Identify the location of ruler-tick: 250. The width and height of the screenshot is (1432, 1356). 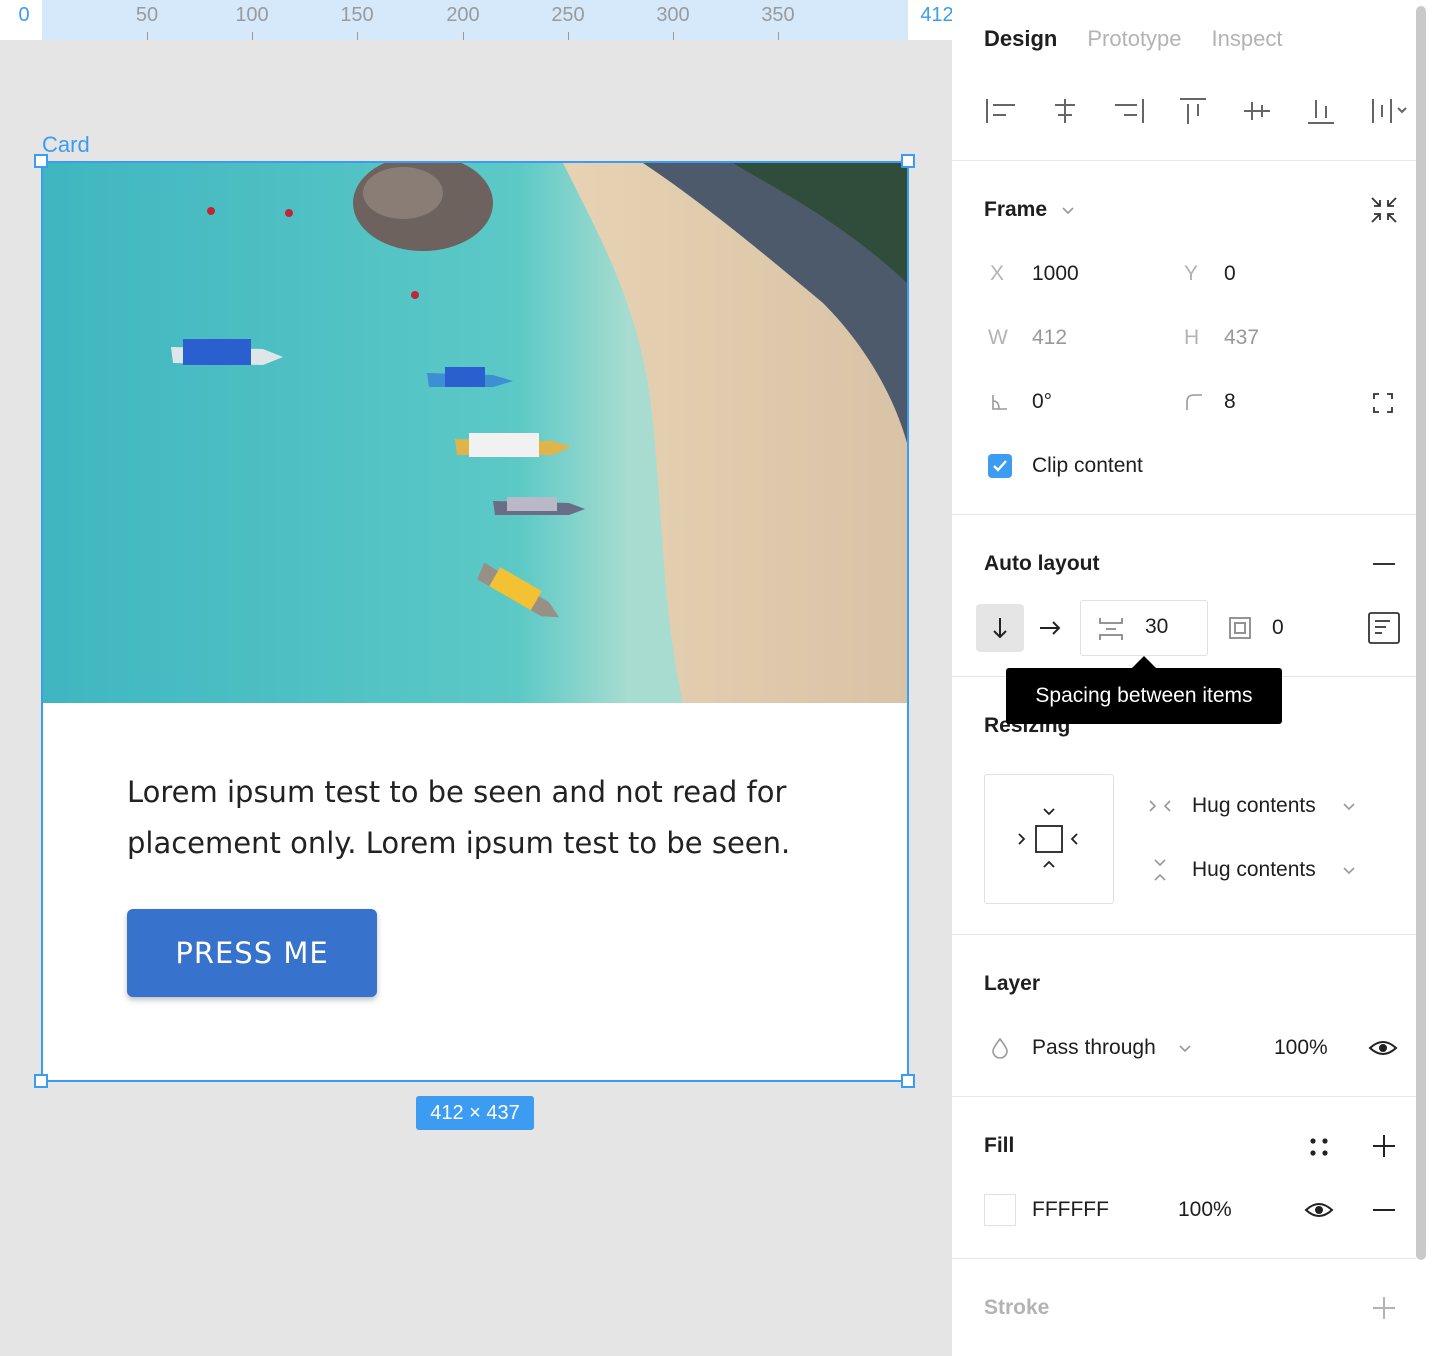
(568, 15).